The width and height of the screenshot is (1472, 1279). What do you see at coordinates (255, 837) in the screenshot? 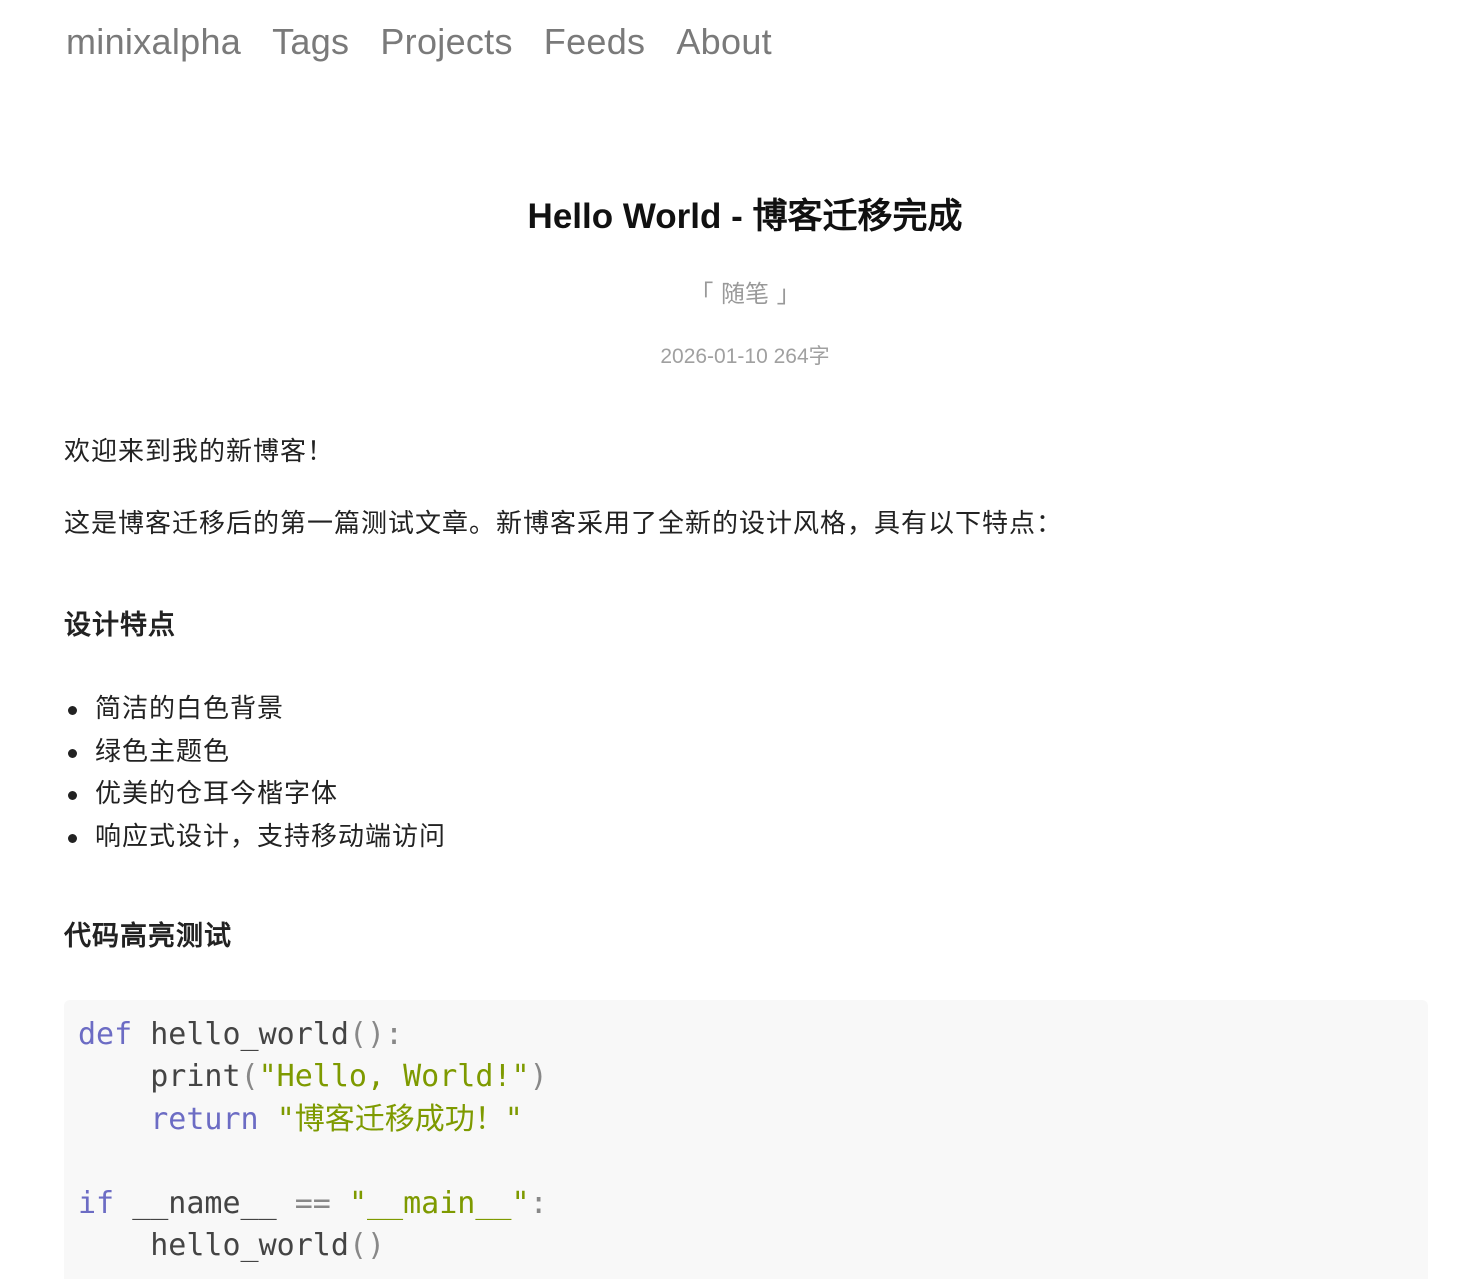
I see `list-item: 响应式设计，支持移动端访问` at bounding box center [255, 837].